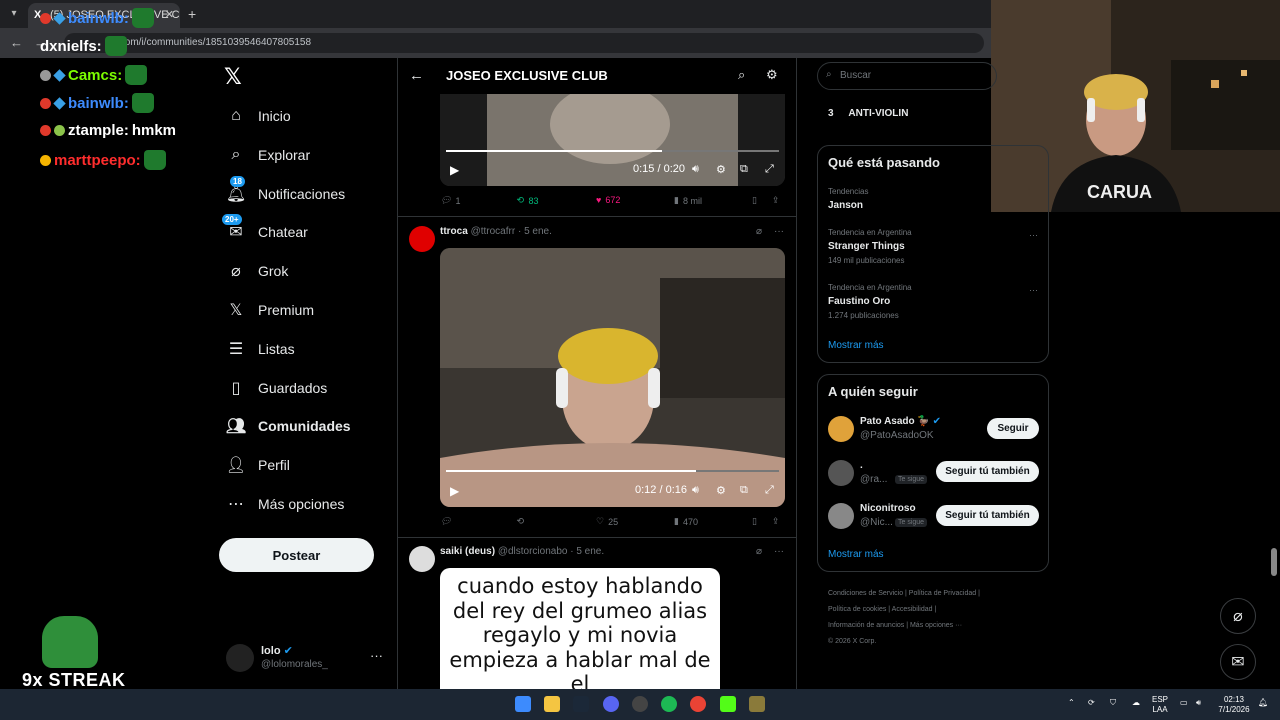 The width and height of the screenshot is (1280, 720). I want to click on reply-button: 💬︎ 1, so click(450, 200).